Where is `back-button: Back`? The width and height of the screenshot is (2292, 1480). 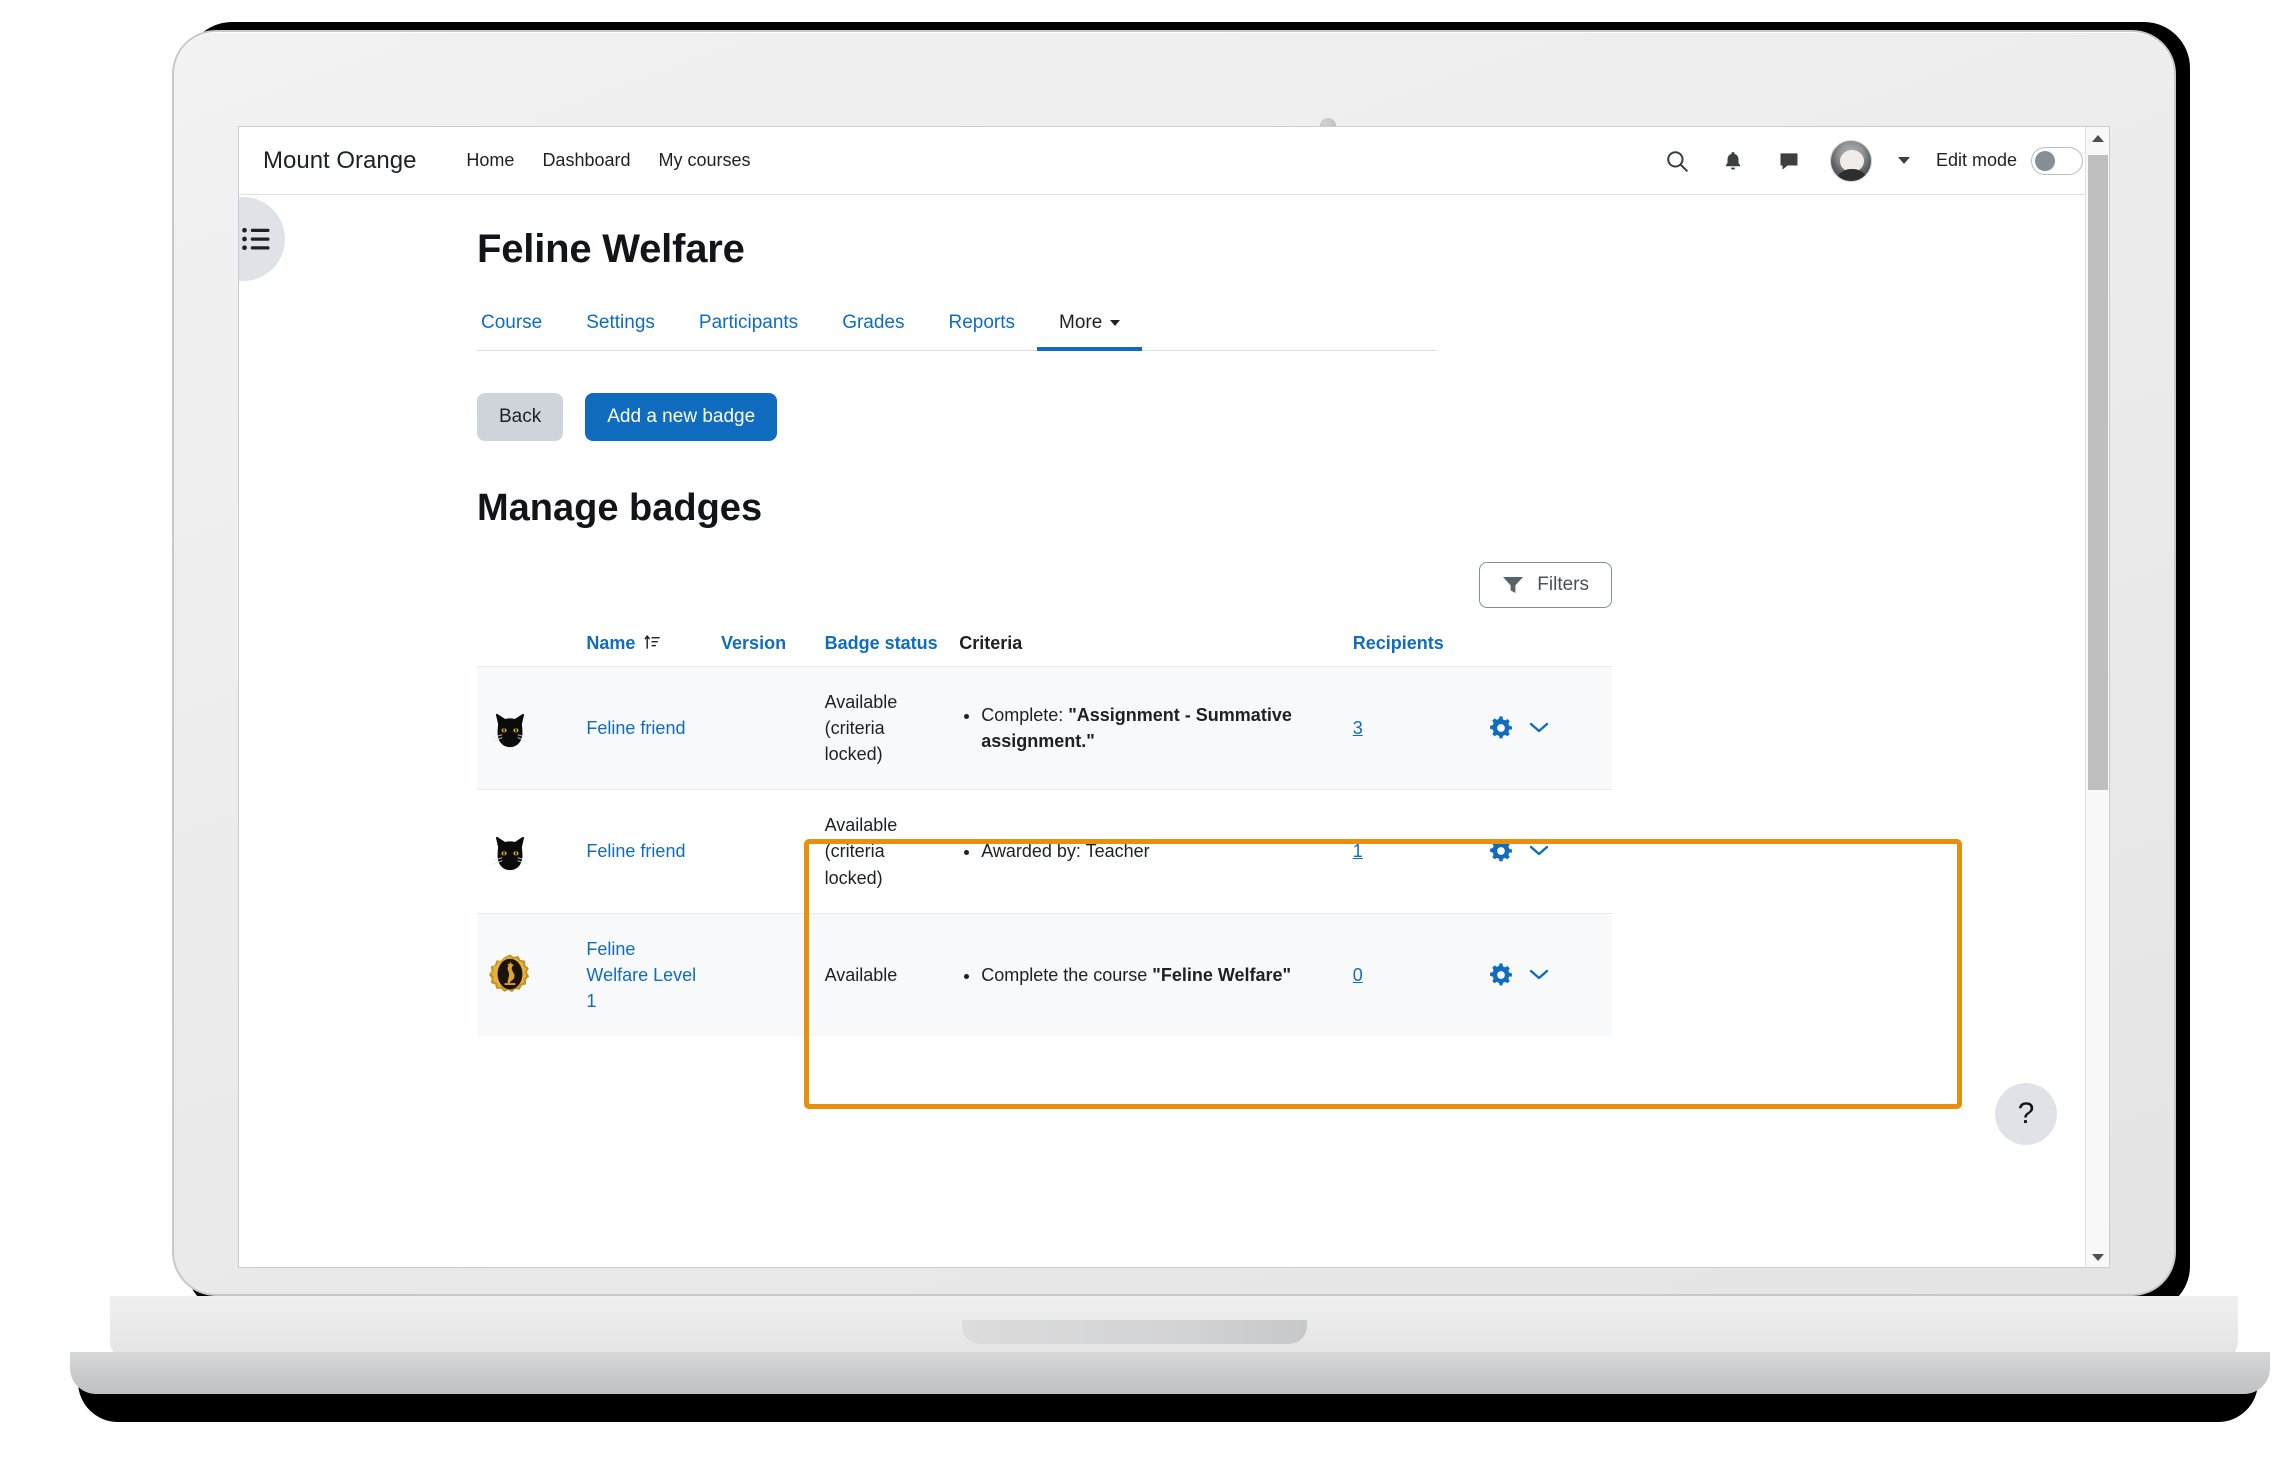 back-button: Back is located at coordinates (520, 417).